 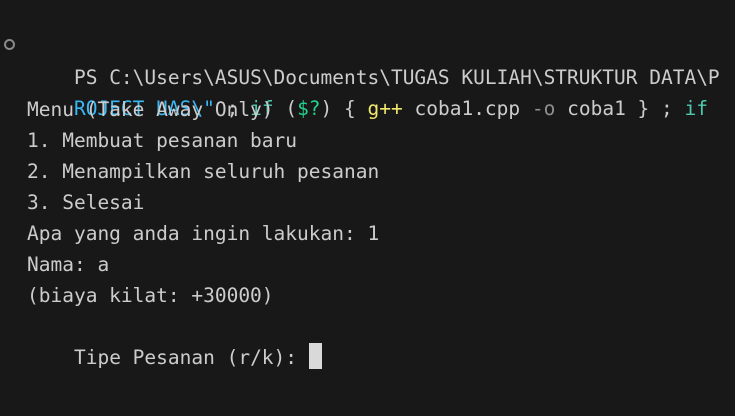 I want to click on menu-option-2: 2. Menampilkan seluruh pesanan, so click(x=203, y=171).